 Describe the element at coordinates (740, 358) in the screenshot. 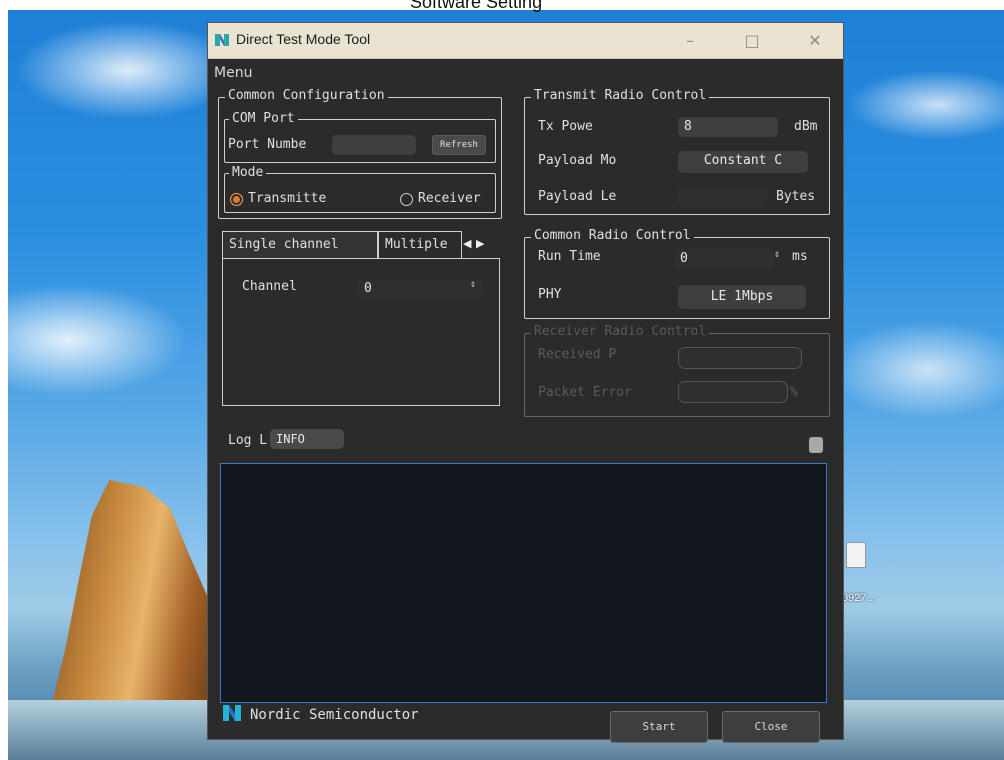

I see `received-packets-field` at that location.